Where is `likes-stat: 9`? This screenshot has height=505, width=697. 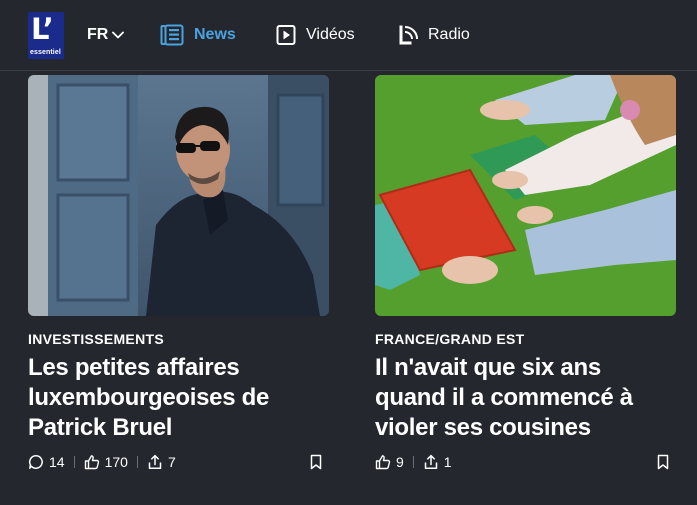 likes-stat: 9 is located at coordinates (389, 462).